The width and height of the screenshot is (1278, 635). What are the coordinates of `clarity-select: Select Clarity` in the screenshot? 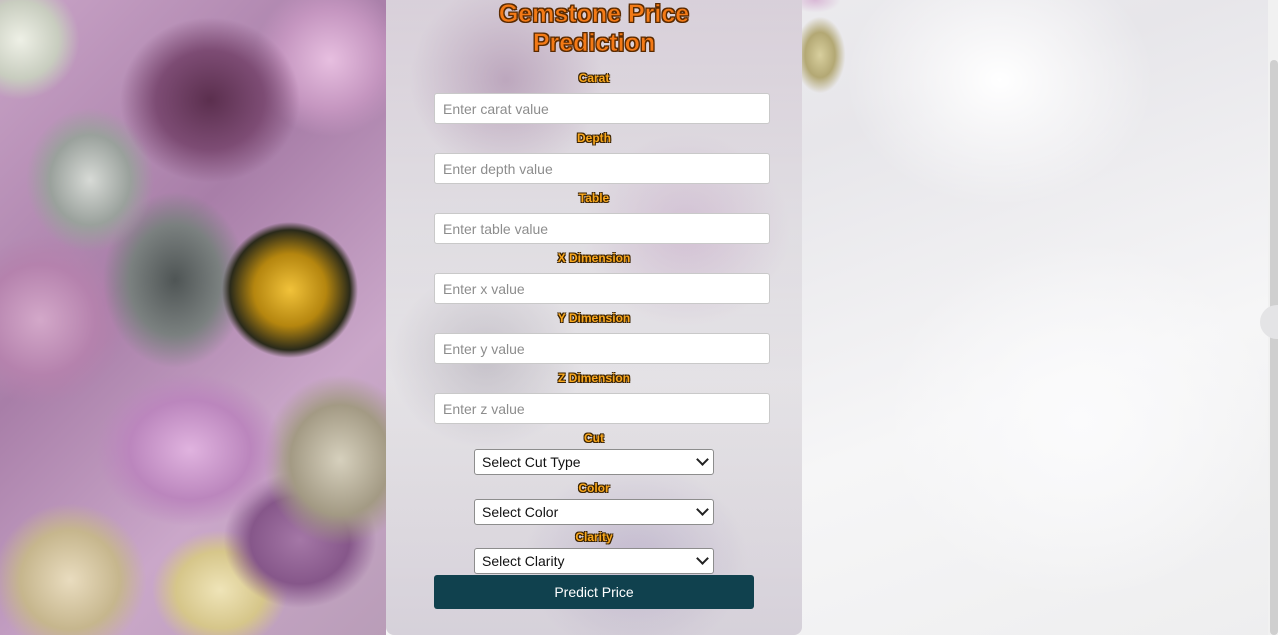 It's located at (594, 561).